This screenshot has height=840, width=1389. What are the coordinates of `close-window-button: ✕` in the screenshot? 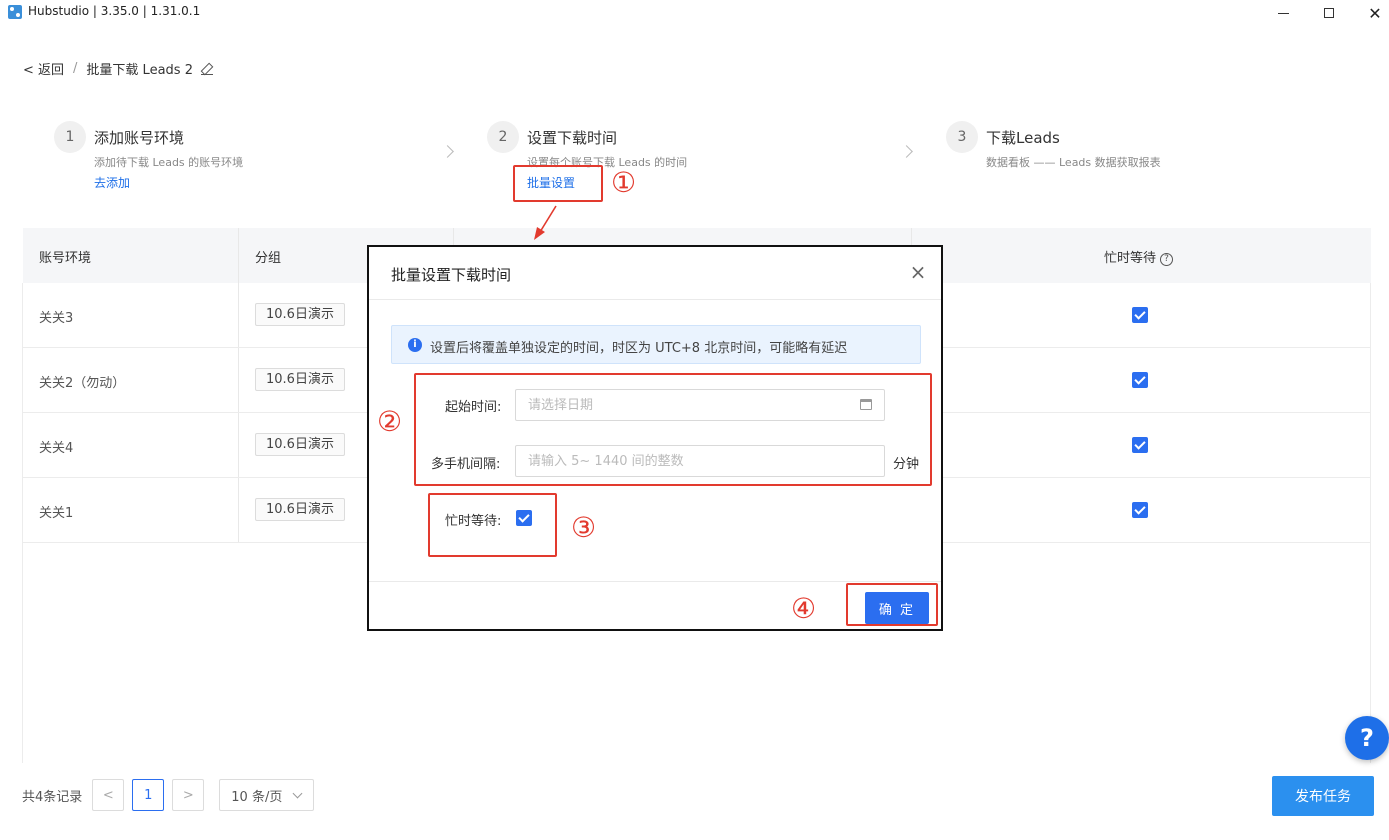 It's located at (1370, 13).